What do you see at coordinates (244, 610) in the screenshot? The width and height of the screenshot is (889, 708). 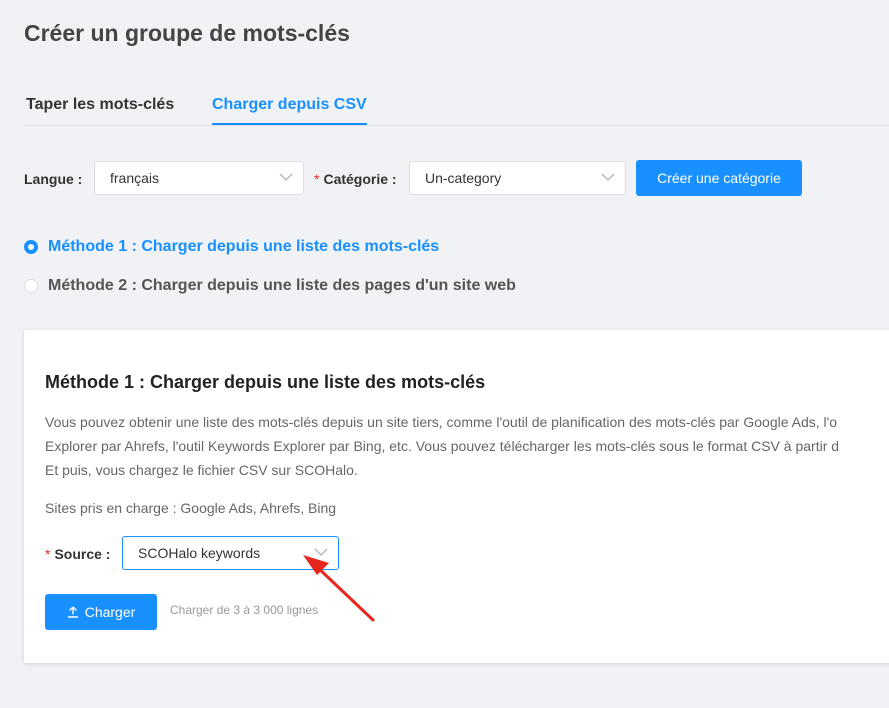 I see `upload-hint: Charger de 3 à 3 000 lignes` at bounding box center [244, 610].